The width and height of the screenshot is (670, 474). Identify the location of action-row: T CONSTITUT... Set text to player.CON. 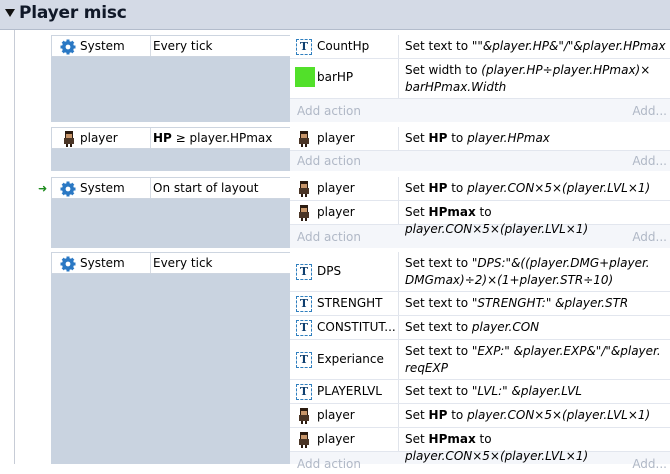
(480, 328).